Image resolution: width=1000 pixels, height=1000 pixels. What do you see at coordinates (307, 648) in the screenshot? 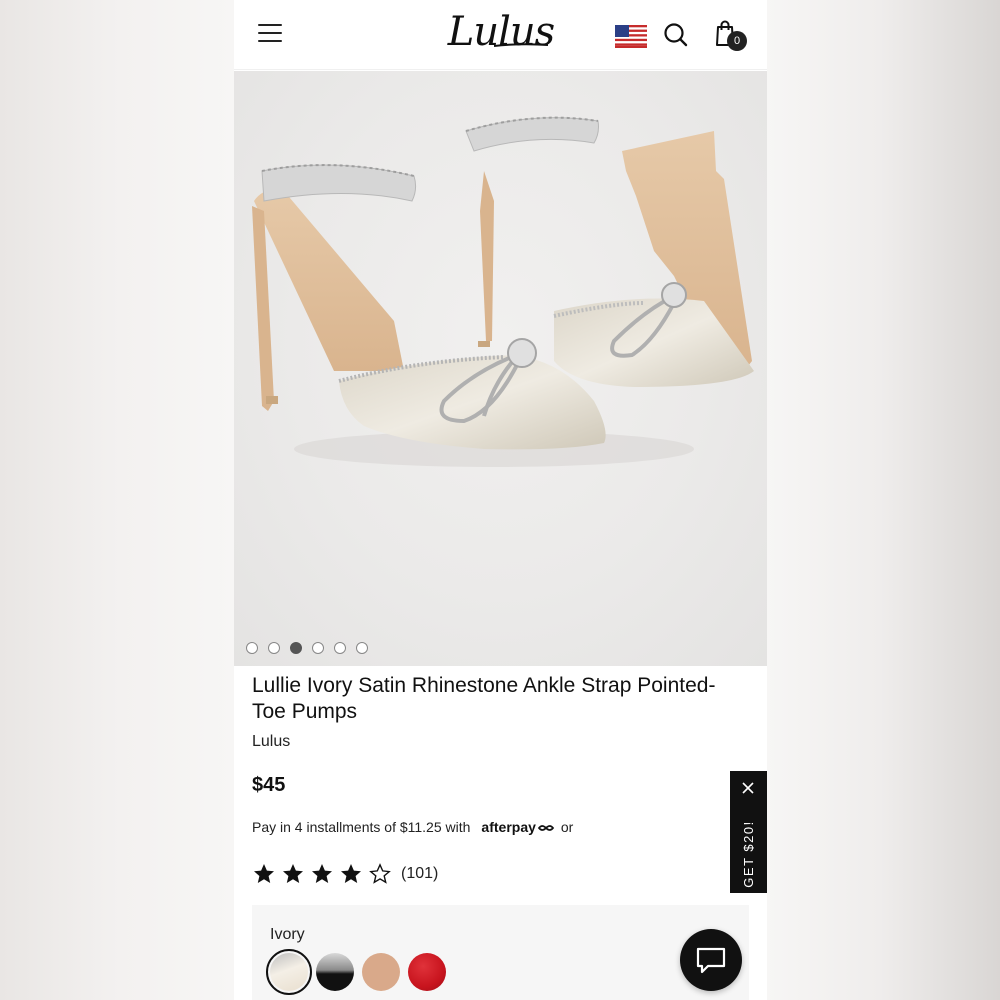
I see `gallery-pagination` at bounding box center [307, 648].